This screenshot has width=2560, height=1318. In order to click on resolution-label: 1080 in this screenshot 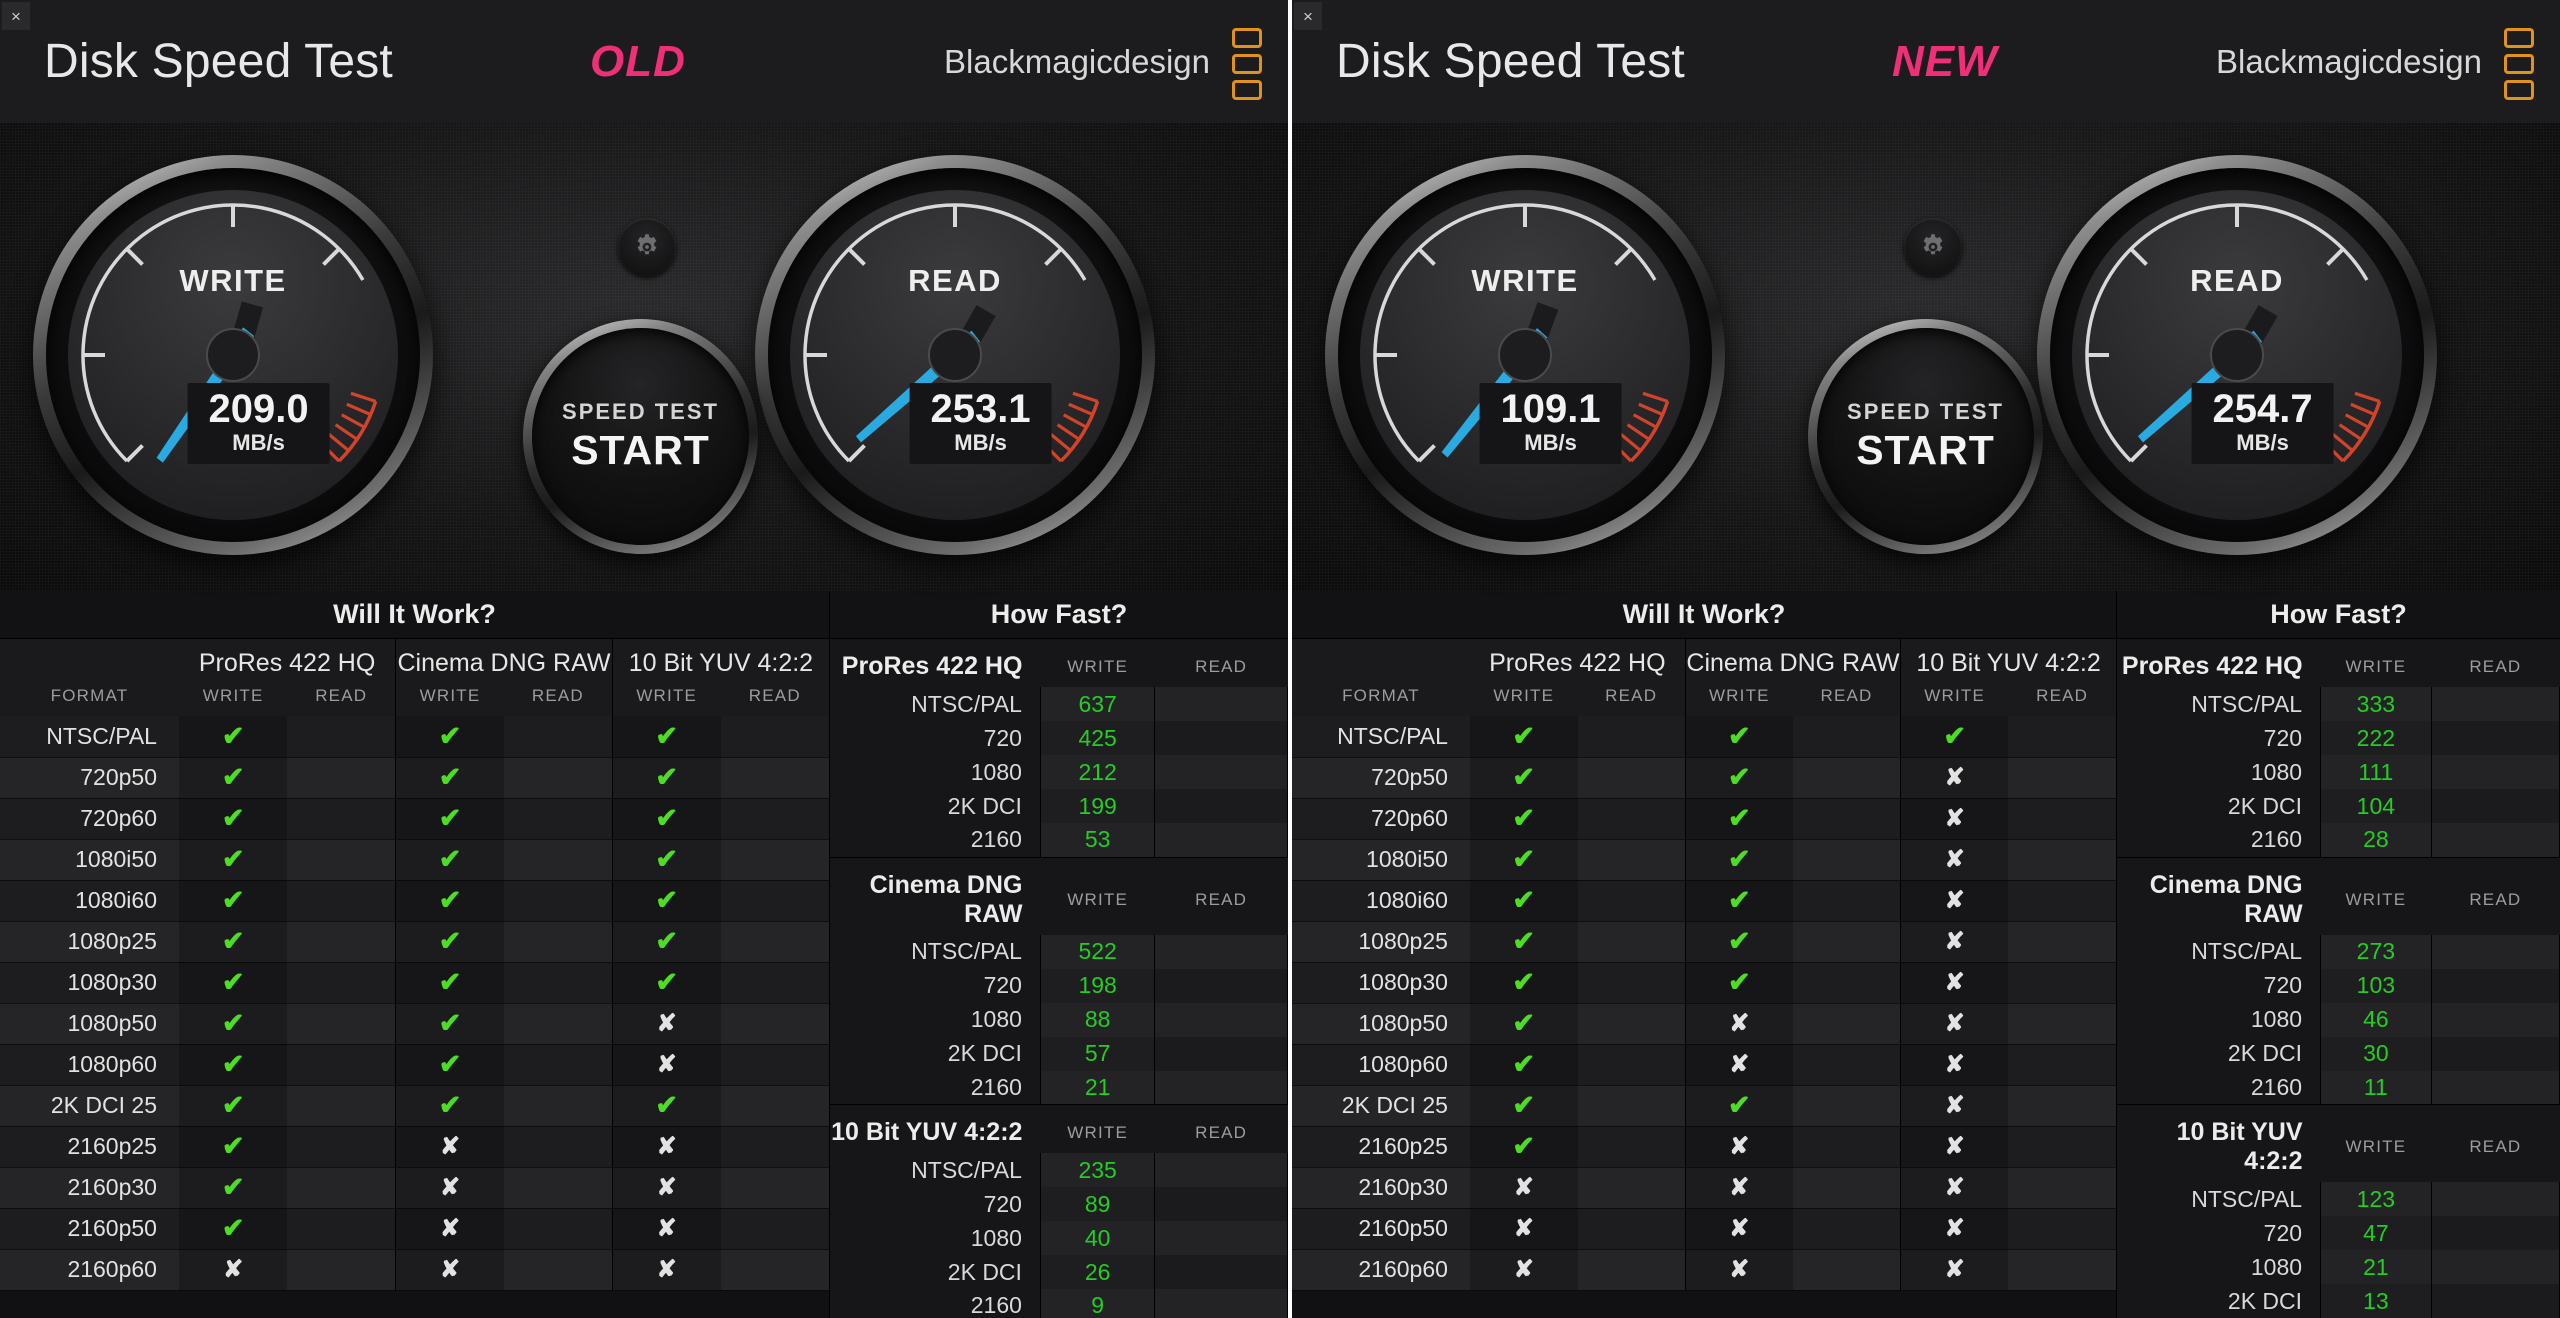, I will do `click(996, 1019)`.